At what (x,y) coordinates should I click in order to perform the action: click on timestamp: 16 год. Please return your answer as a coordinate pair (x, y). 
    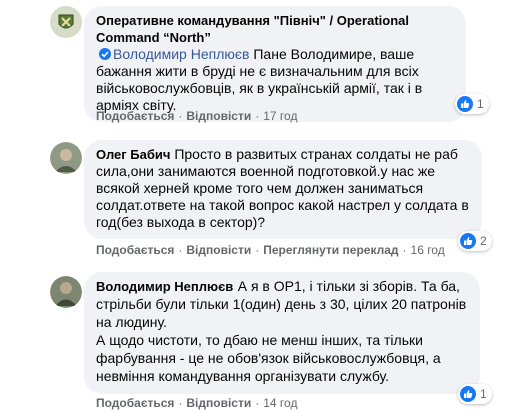
    Looking at the image, I should click on (428, 250).